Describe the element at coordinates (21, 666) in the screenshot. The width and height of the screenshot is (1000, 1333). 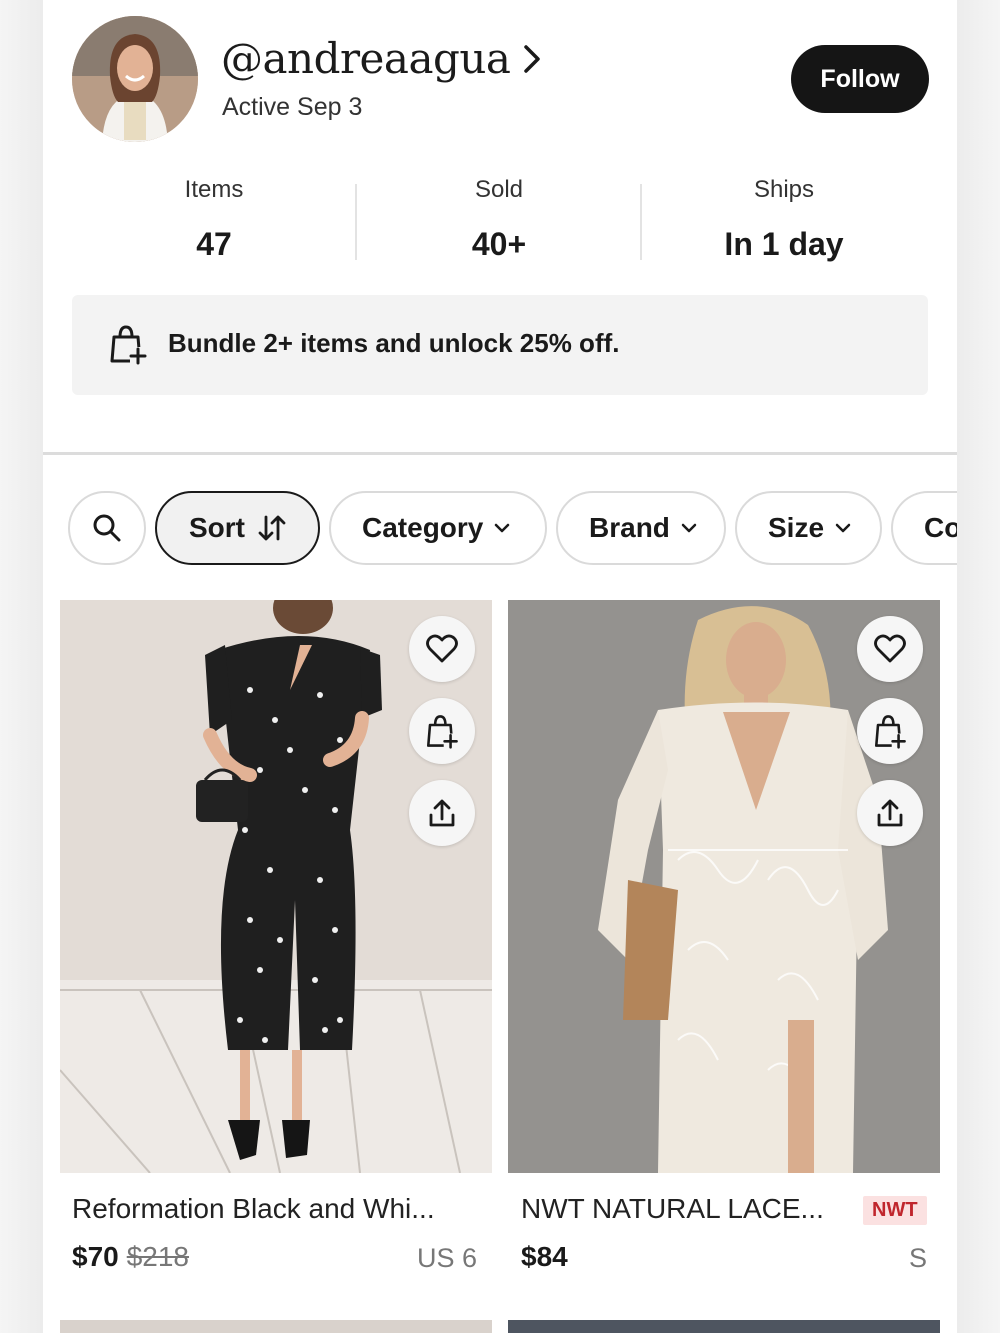
I see `left-margin` at that location.